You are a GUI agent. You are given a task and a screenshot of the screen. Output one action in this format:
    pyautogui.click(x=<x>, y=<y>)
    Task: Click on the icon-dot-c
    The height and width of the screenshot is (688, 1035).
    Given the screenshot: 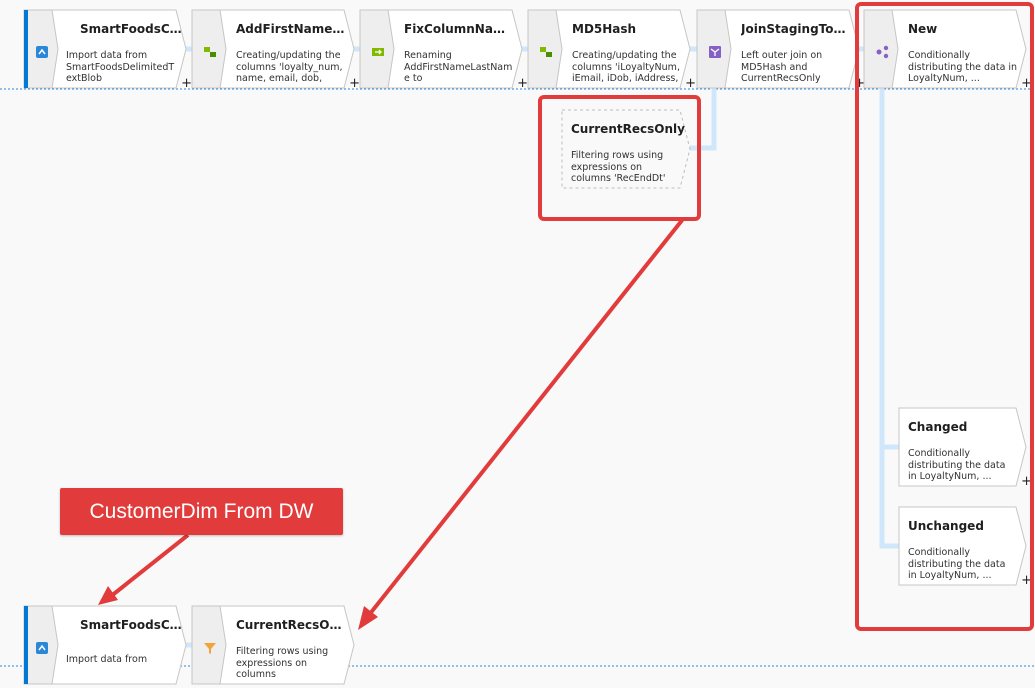 What is the action you would take?
    pyautogui.click(x=886, y=56)
    